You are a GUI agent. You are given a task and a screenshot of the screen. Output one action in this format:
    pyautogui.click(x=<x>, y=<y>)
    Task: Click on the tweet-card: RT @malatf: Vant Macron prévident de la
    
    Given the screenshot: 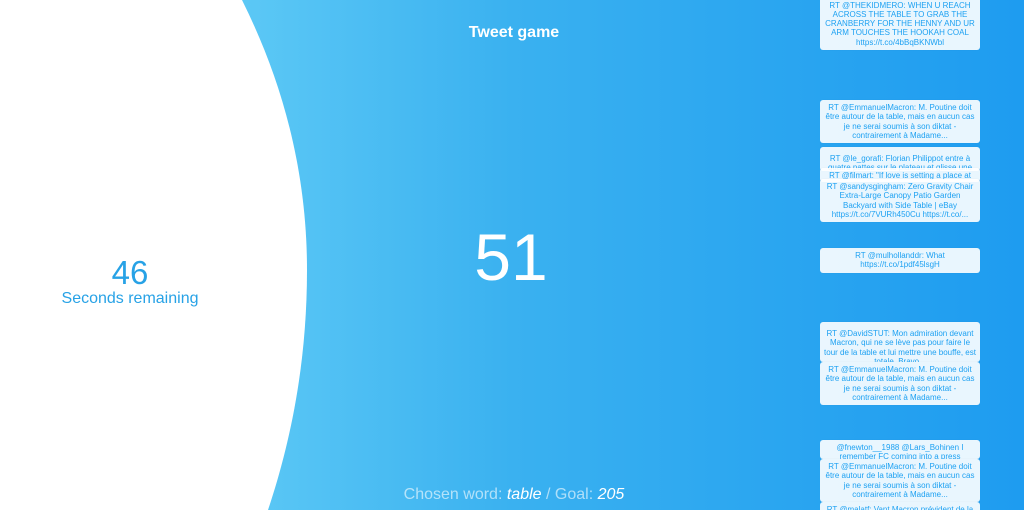 What is the action you would take?
    pyautogui.click(x=900, y=506)
    